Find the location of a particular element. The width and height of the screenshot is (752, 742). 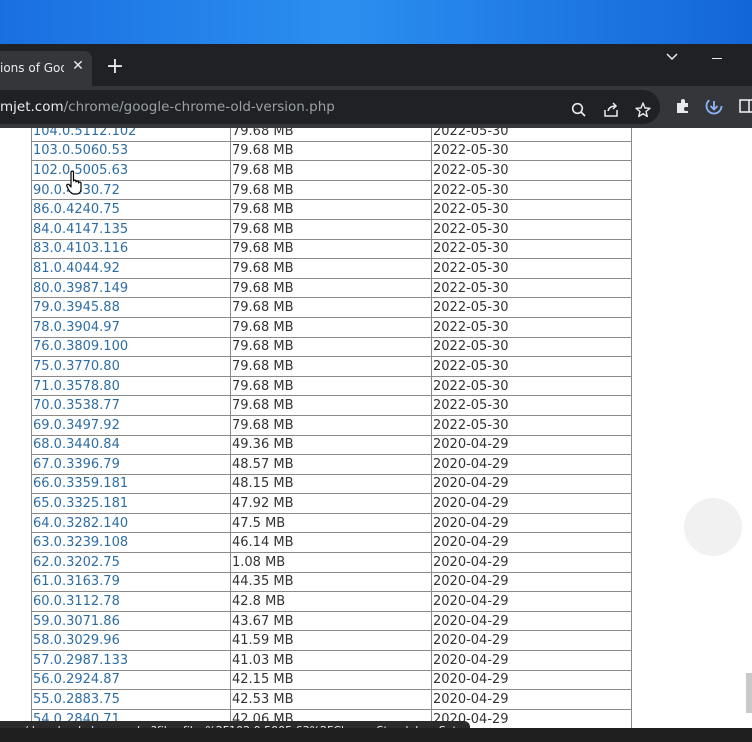

version-link: 71.0.3578.80 is located at coordinates (131, 386).